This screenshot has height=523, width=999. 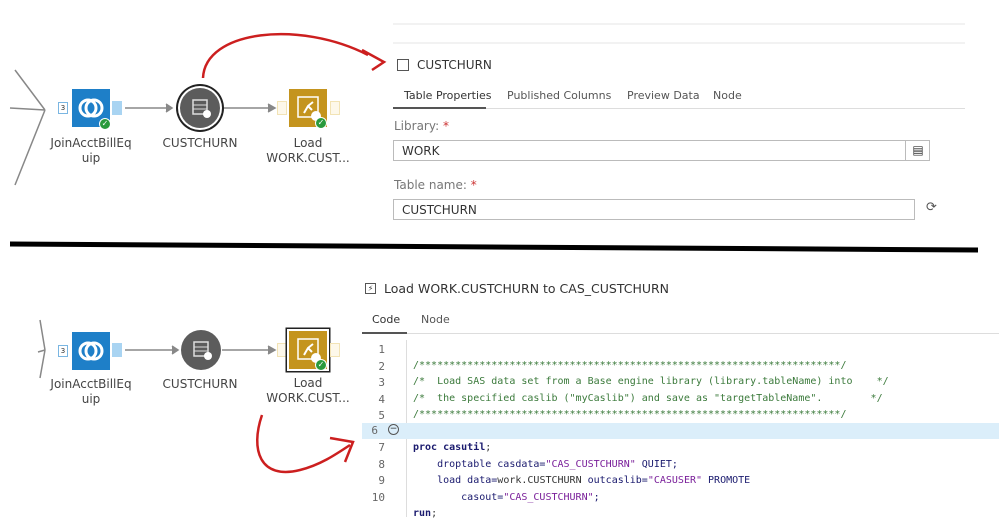 What do you see at coordinates (435, 185) in the screenshot?
I see `table-name-label: Table name: *` at bounding box center [435, 185].